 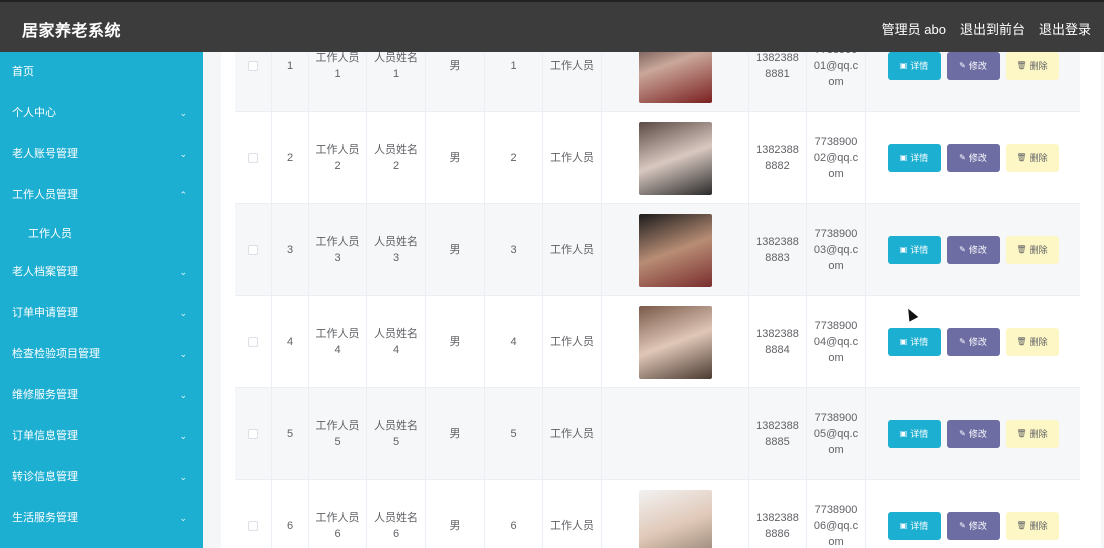 I want to click on top-nav: 管理员 abo 退出到前台 退出登录, so click(x=979, y=28).